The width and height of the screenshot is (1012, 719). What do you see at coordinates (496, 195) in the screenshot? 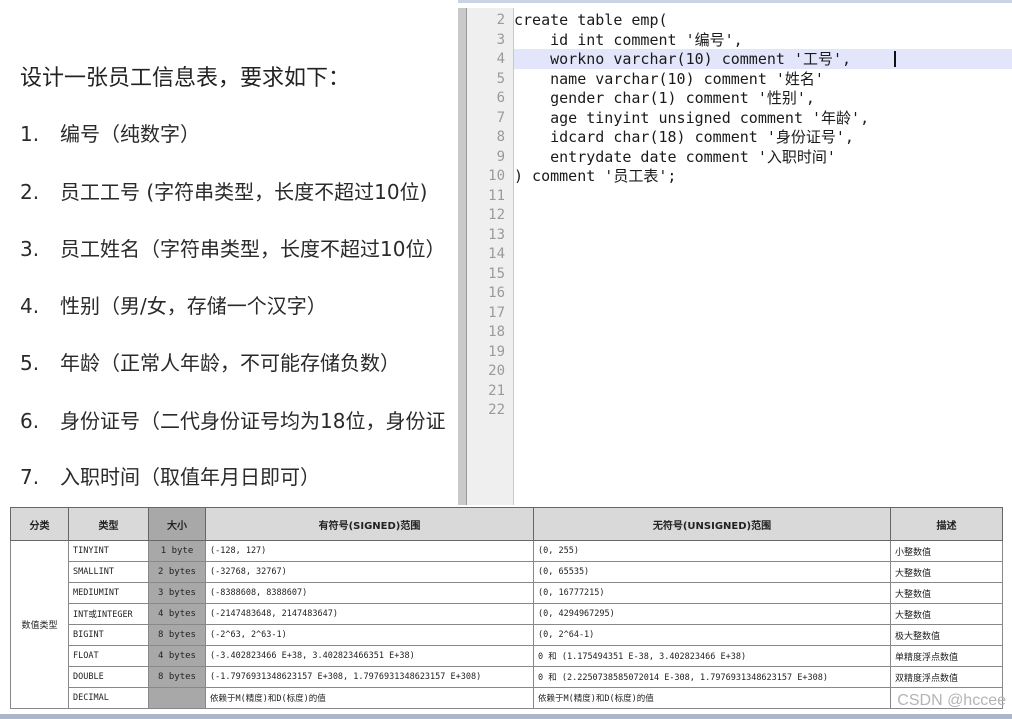
I see `line-number: 11` at bounding box center [496, 195].